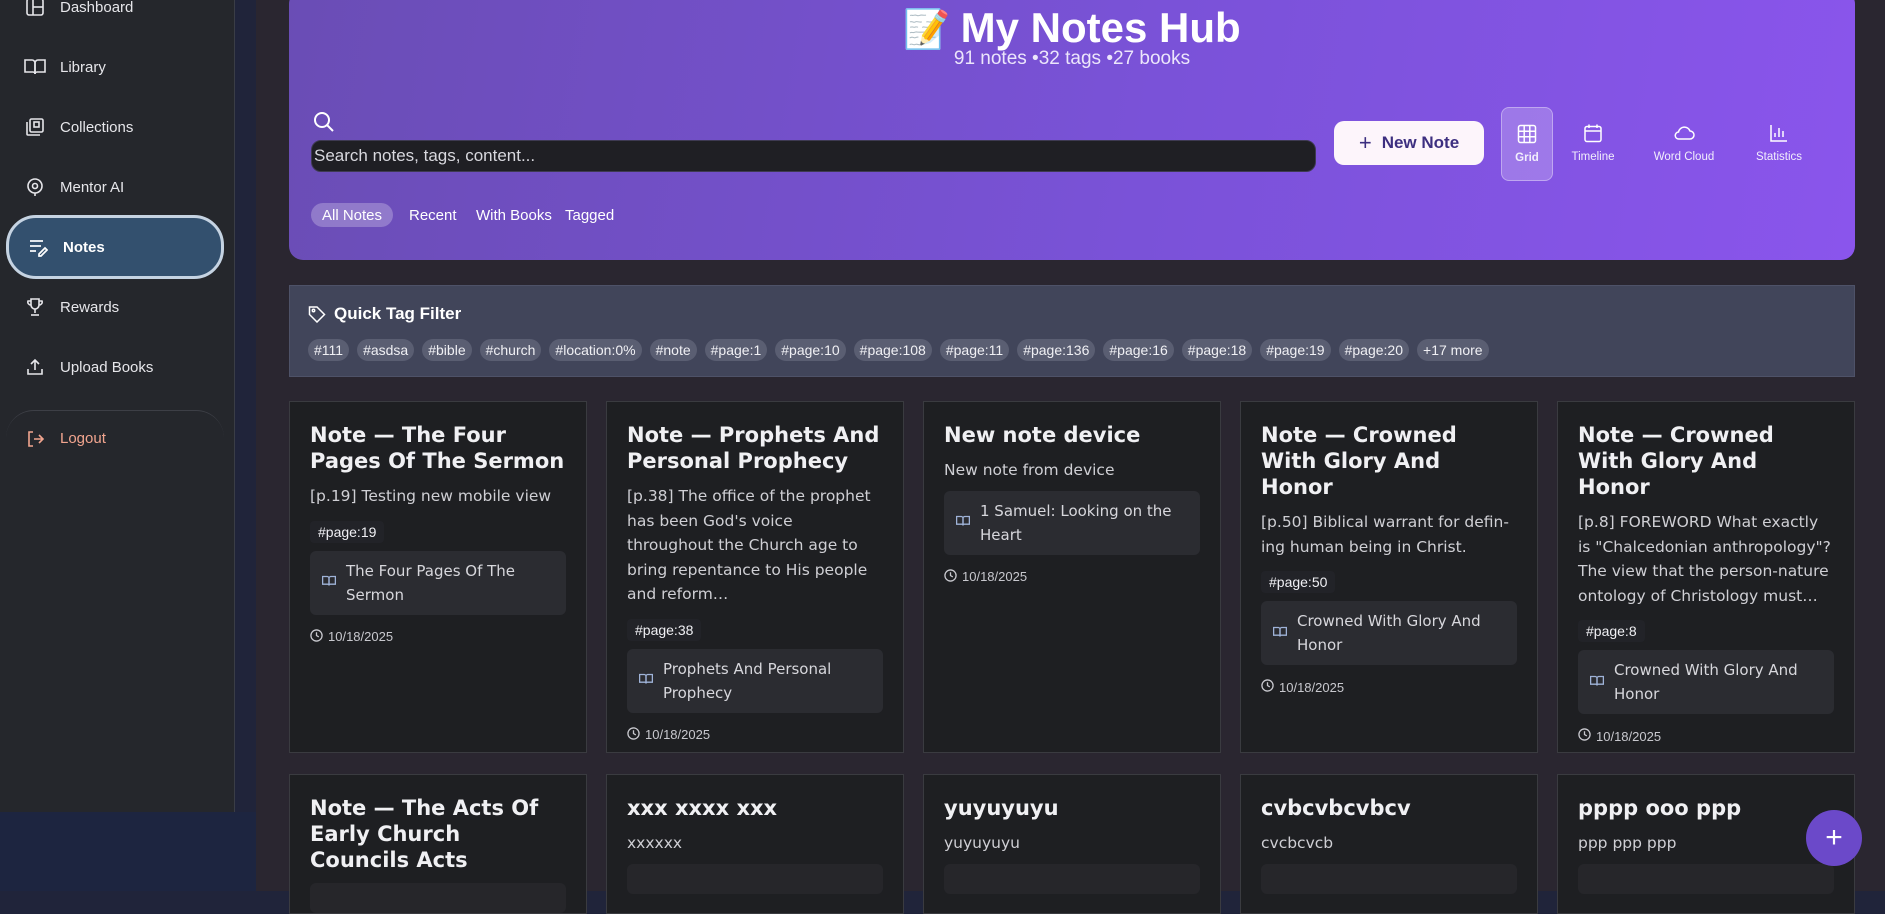 This screenshot has width=1885, height=914. Describe the element at coordinates (1072, 522) in the screenshot. I see `linked-book: 1 Samuel: Looking on the Heart` at that location.